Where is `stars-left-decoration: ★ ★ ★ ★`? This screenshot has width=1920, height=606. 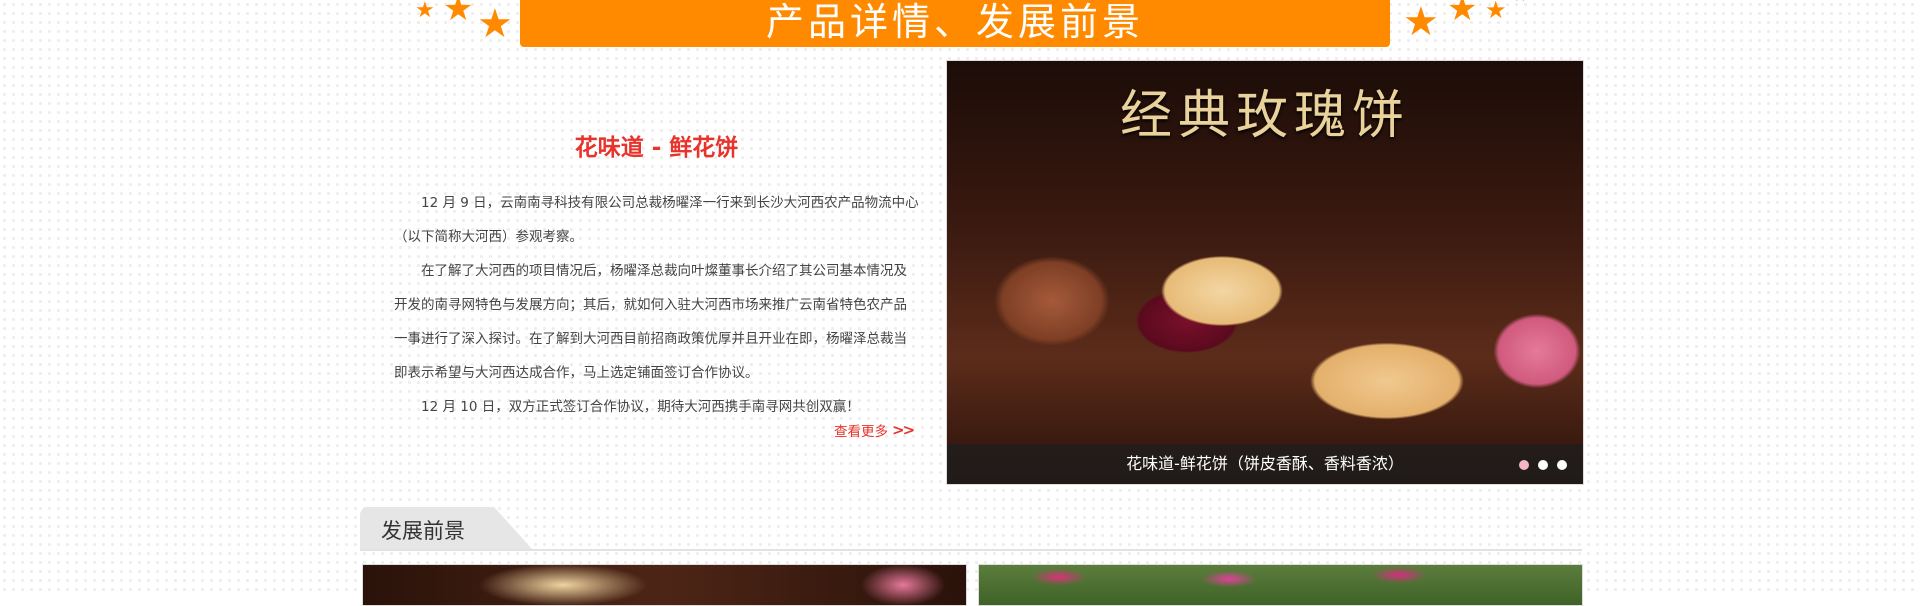 stars-left-decoration: ★ ★ ★ ★ is located at coordinates (456, 23).